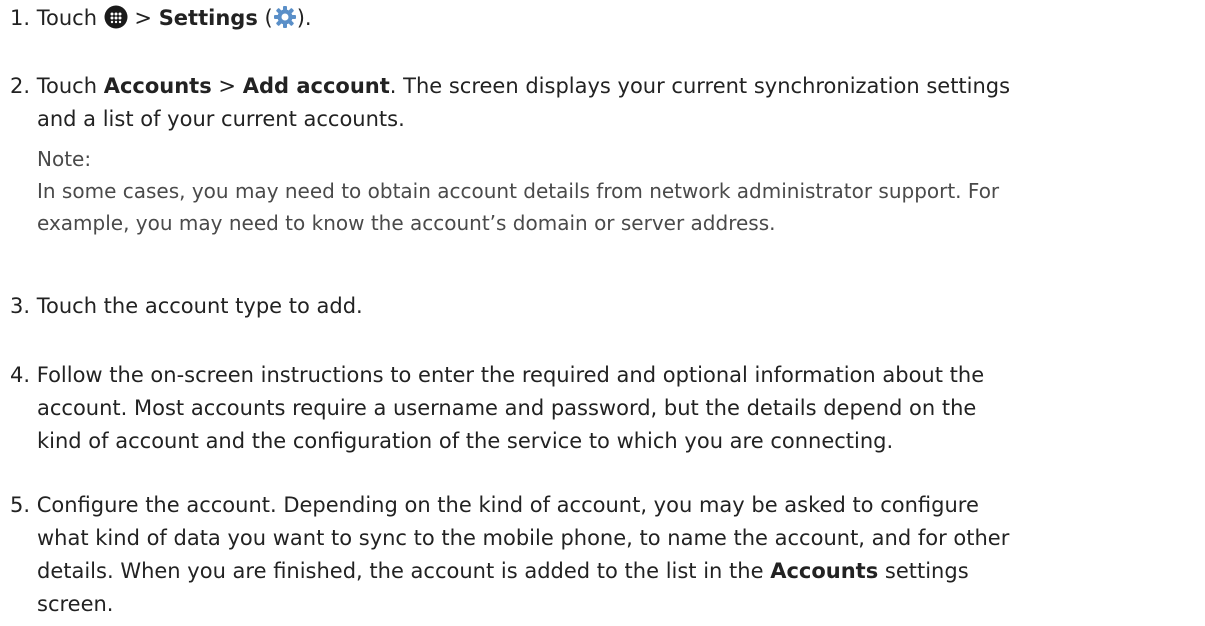 This screenshot has height=626, width=1205. I want to click on settings-label: Settings, so click(208, 18).